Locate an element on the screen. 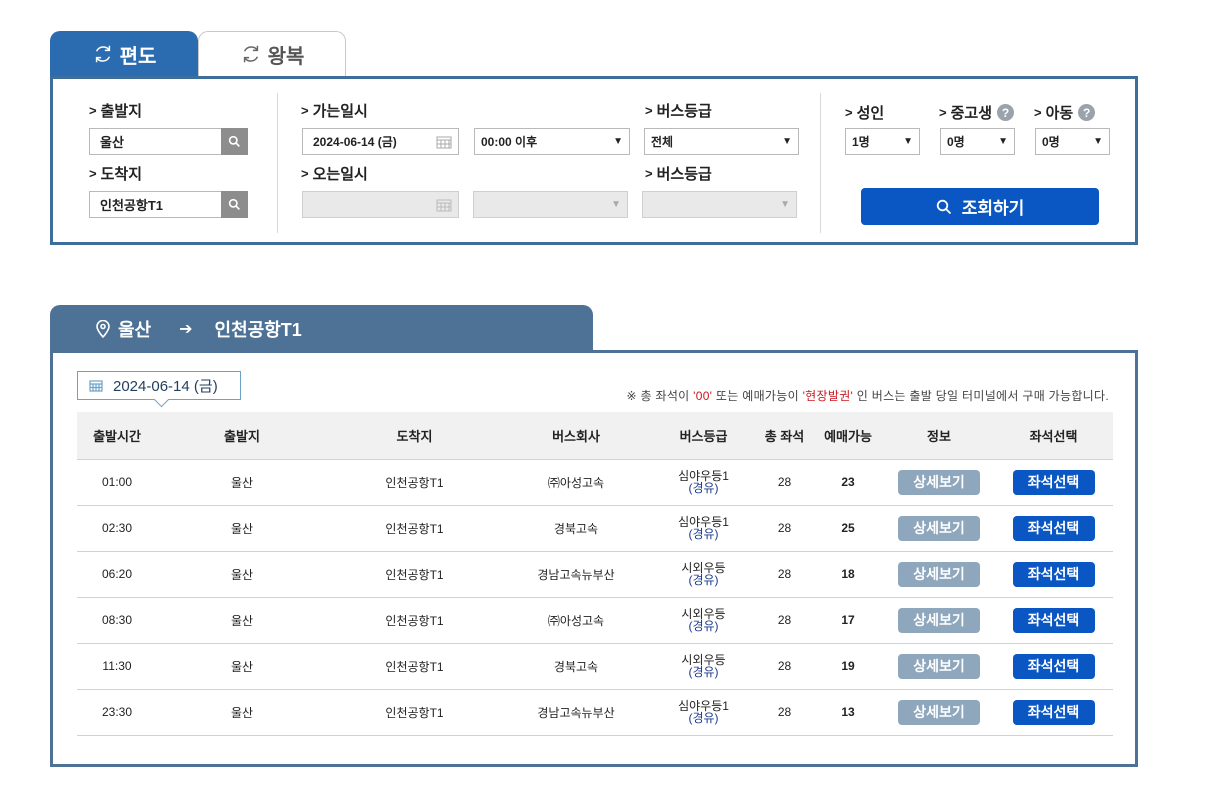  arrival-search-button is located at coordinates (234, 204).